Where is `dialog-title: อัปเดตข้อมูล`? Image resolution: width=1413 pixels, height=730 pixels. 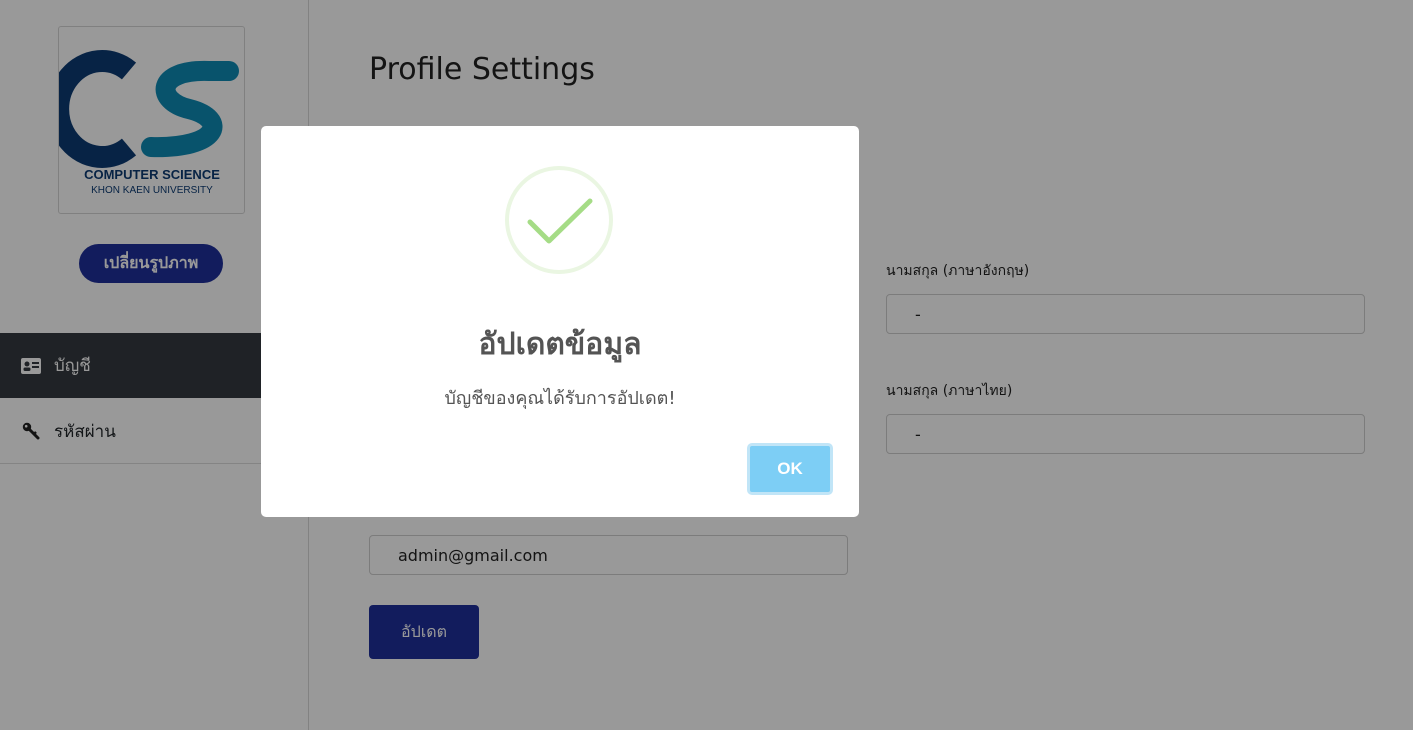
dialog-title: อัปเดตข้อมูล is located at coordinates (560, 344).